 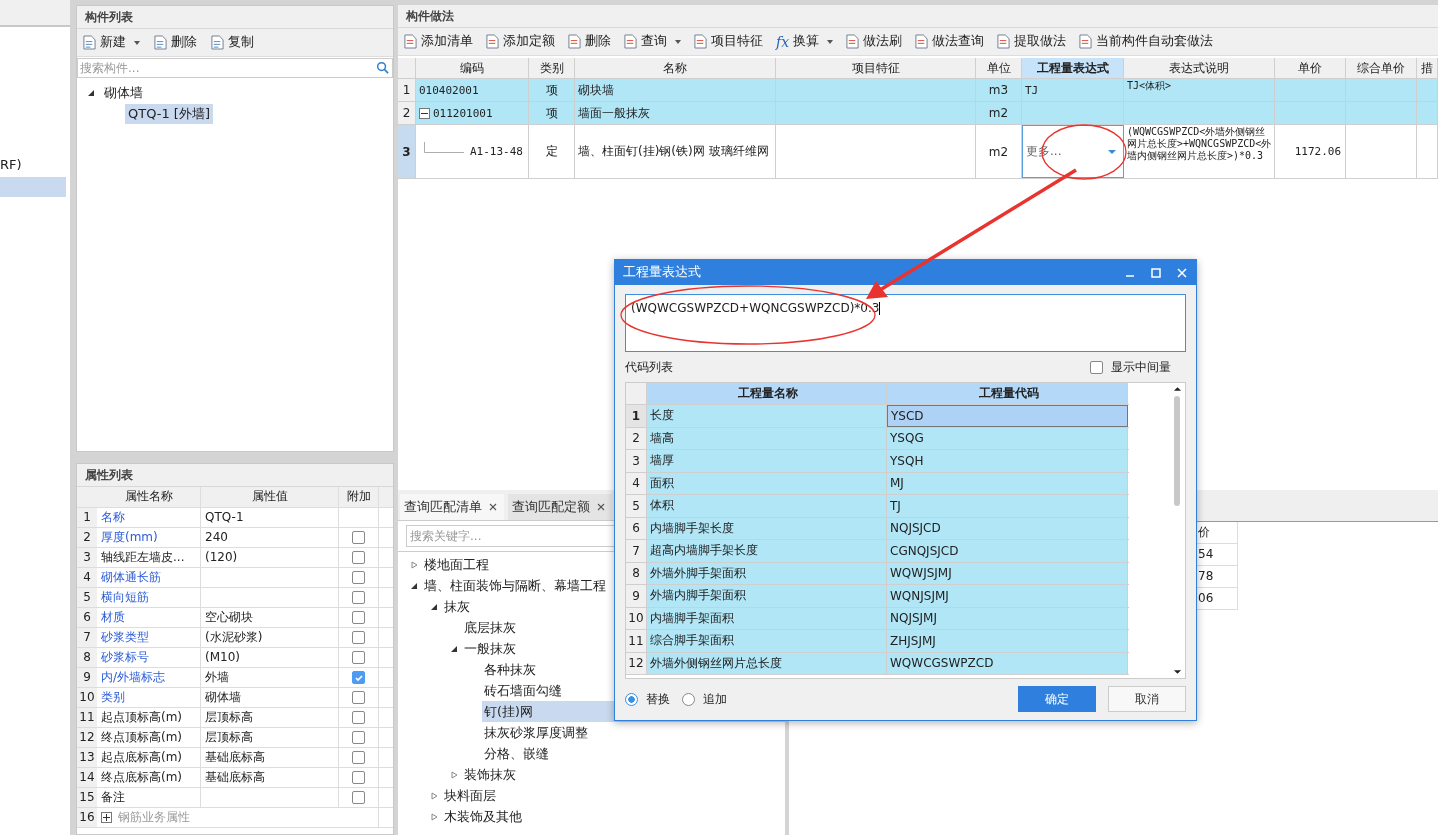 I want to click on toolbar-button: 做法查询, so click(x=950, y=41).